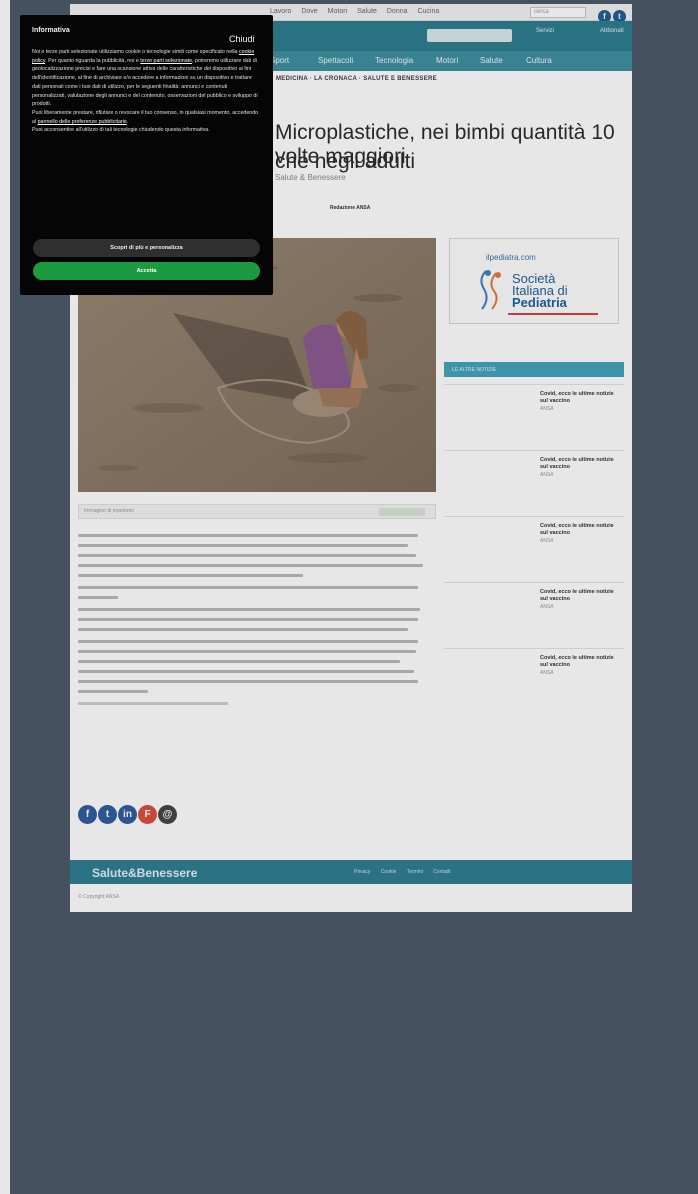  Describe the element at coordinates (51, 30) in the screenshot. I see `cookie-dialog-title: Informativa` at that location.